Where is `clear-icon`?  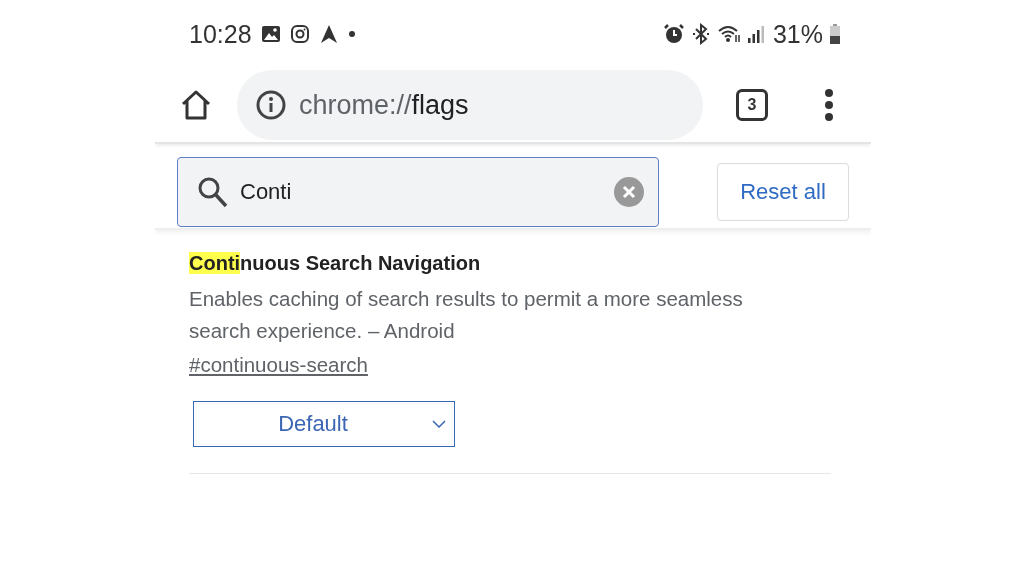
clear-icon is located at coordinates (629, 192).